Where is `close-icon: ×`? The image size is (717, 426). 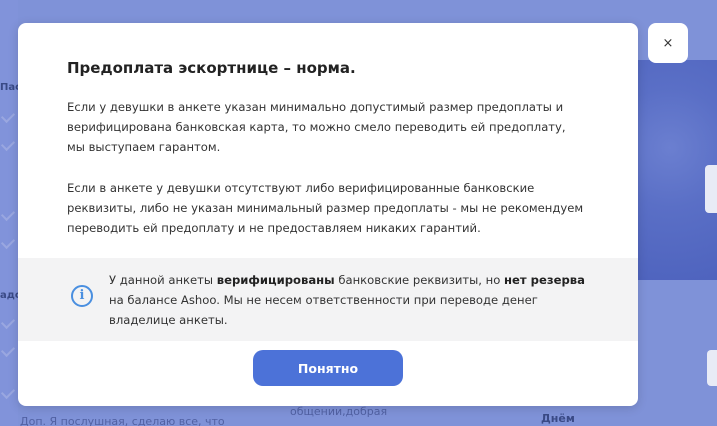
close-icon: × is located at coordinates (668, 43).